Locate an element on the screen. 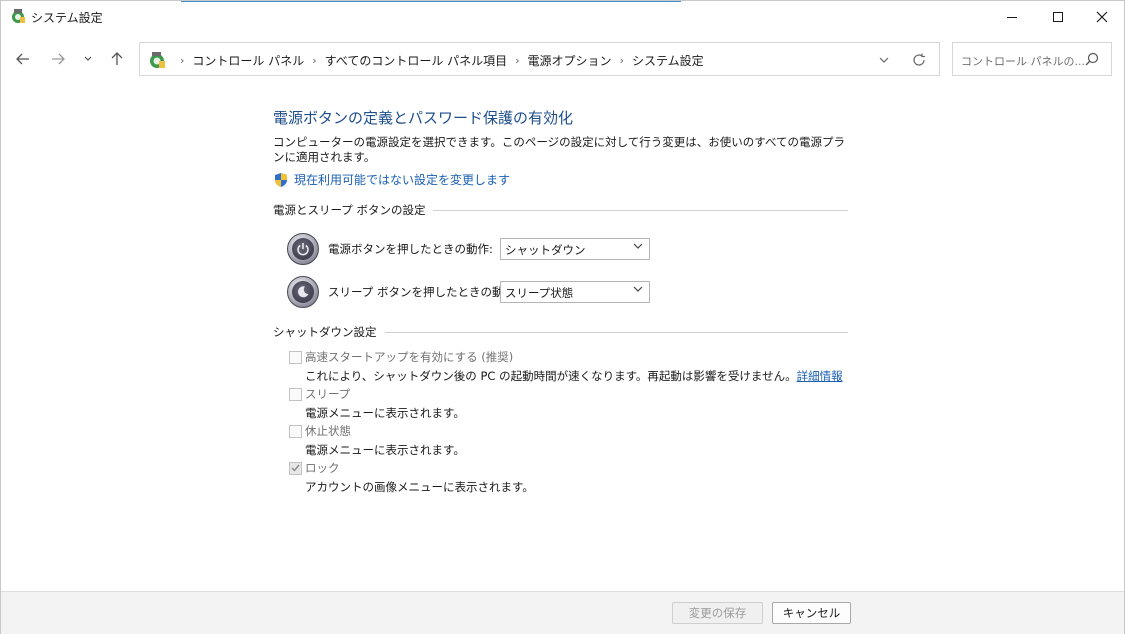 This screenshot has width=1125, height=634. sleep-description: 電源メニューに表示されます。 is located at coordinates (385, 413).